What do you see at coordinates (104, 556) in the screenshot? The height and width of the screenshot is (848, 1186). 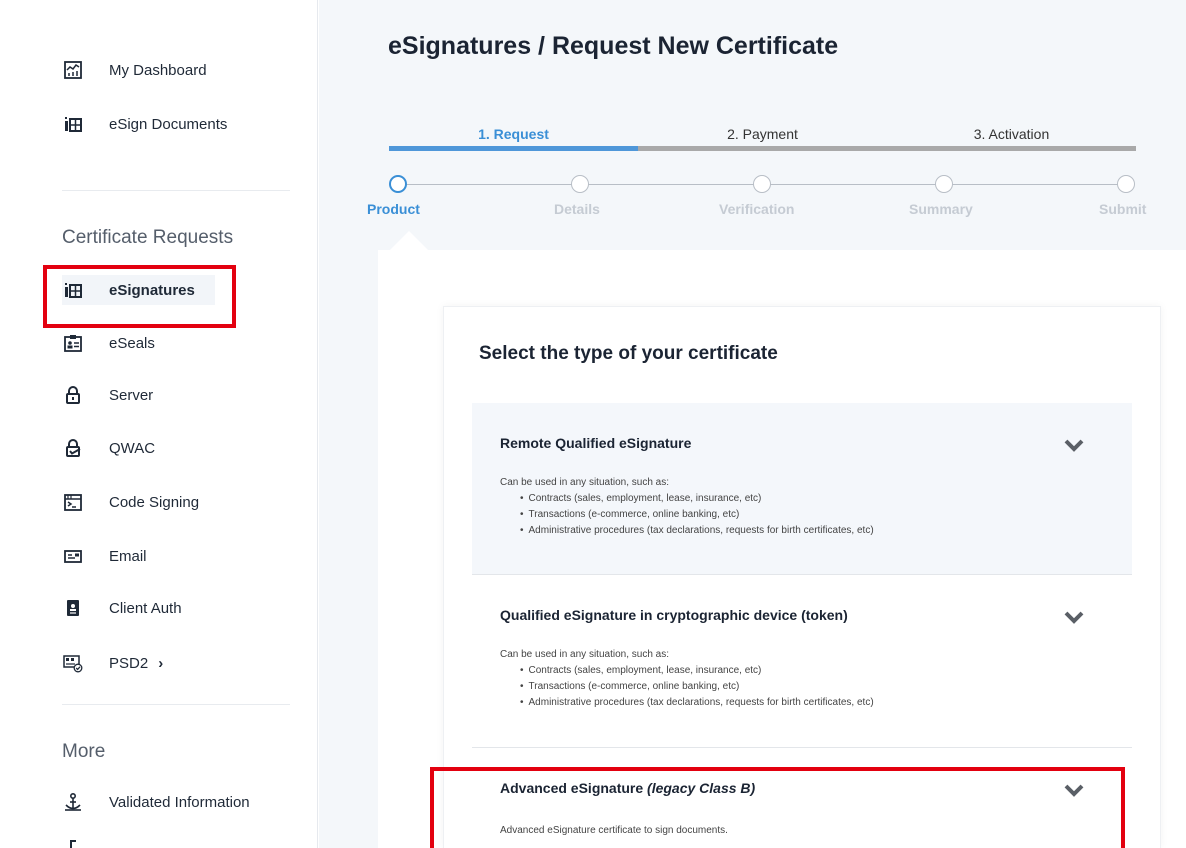 I see `sidebar-item-email: Email` at bounding box center [104, 556].